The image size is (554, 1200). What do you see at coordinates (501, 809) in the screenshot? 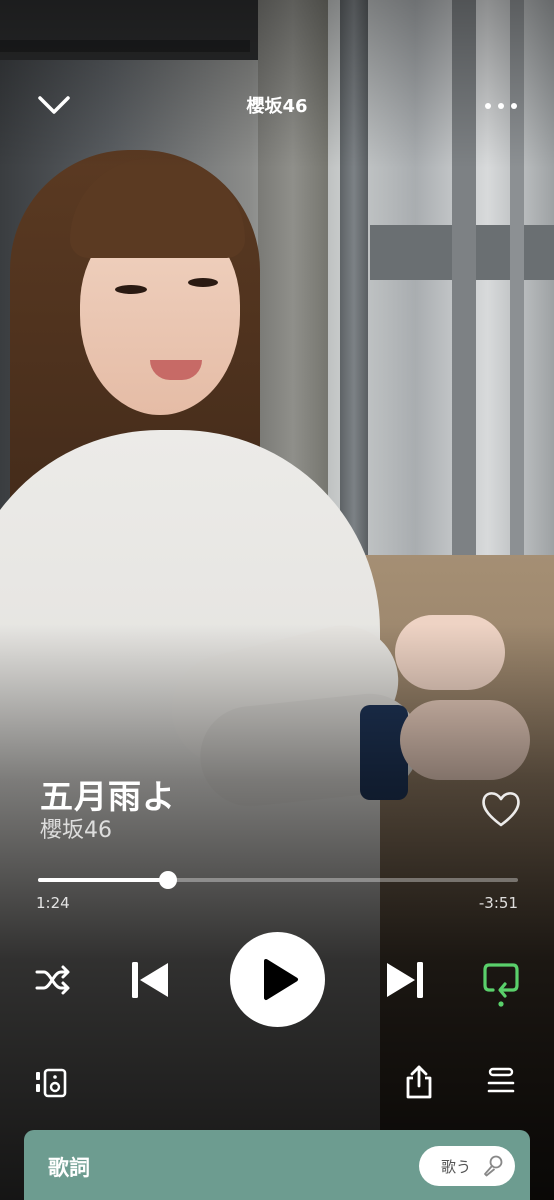
I see `heart-icon` at bounding box center [501, 809].